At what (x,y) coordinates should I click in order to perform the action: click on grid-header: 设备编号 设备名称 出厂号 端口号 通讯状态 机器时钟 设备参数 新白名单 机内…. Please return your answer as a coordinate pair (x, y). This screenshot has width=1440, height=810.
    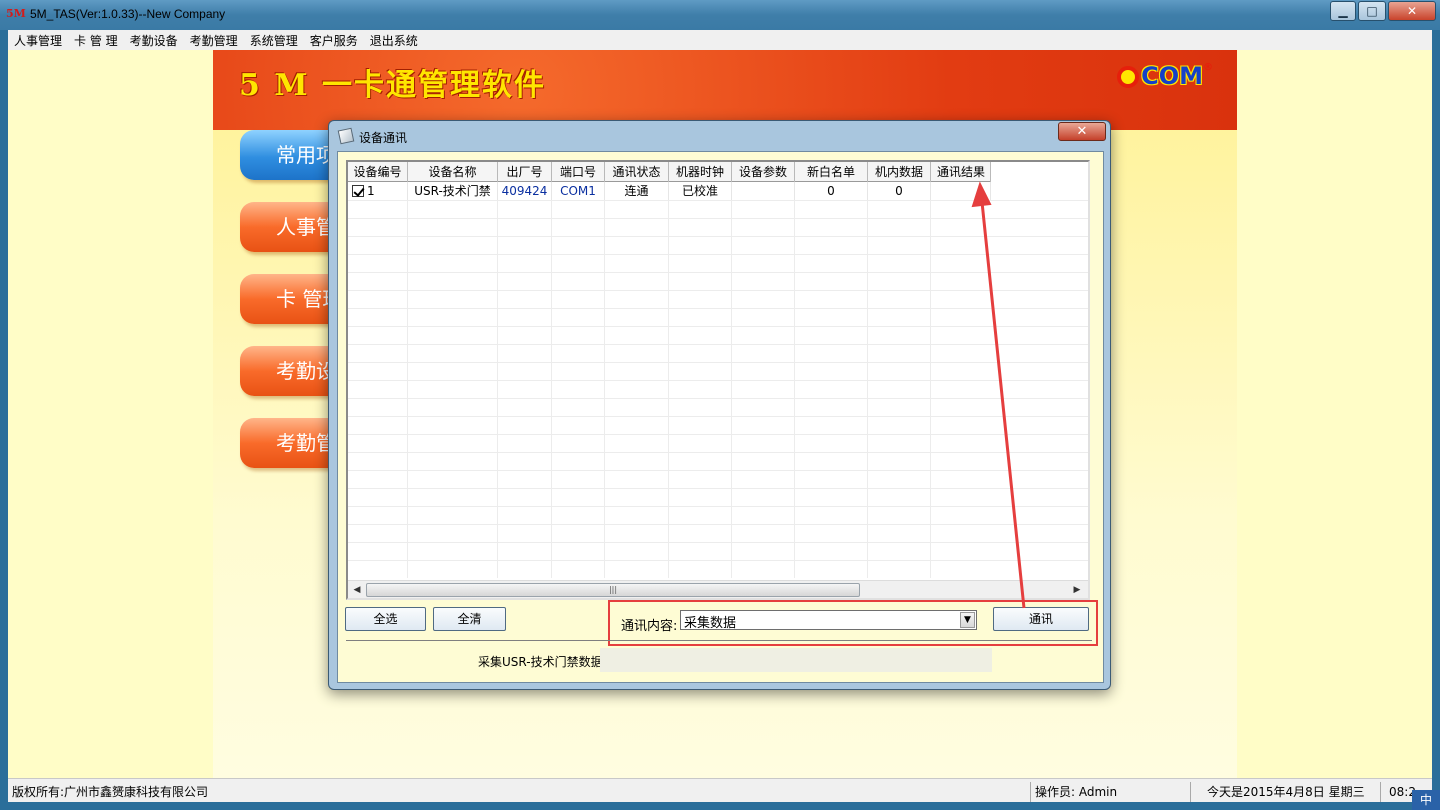
    Looking at the image, I should click on (669, 172).